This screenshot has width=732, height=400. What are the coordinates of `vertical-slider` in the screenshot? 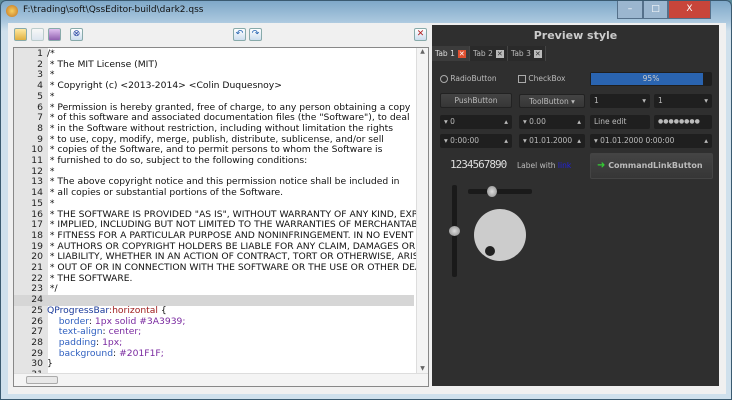 It's located at (454, 231).